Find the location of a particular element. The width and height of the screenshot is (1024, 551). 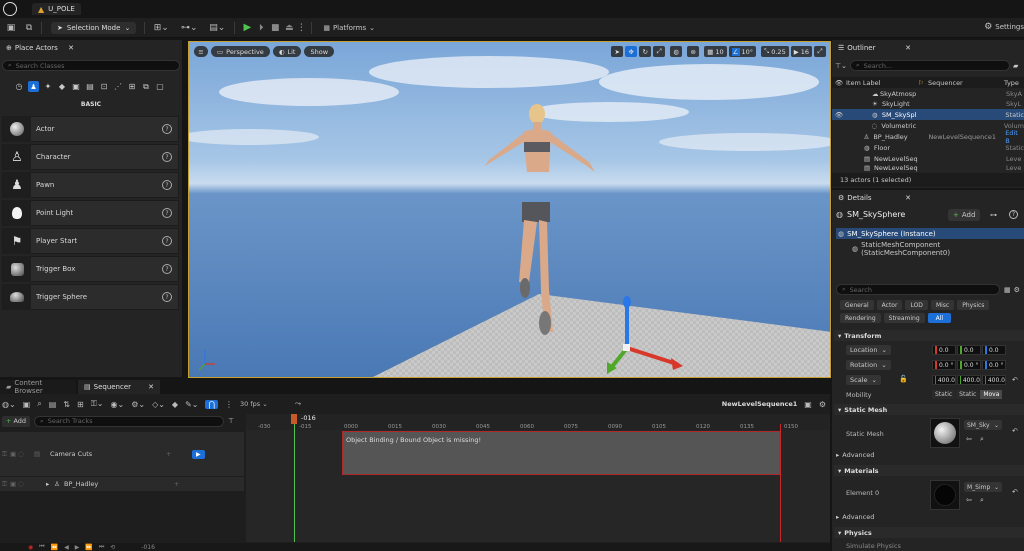

settings-button: ⚙ Settings is located at coordinates (1004, 27).